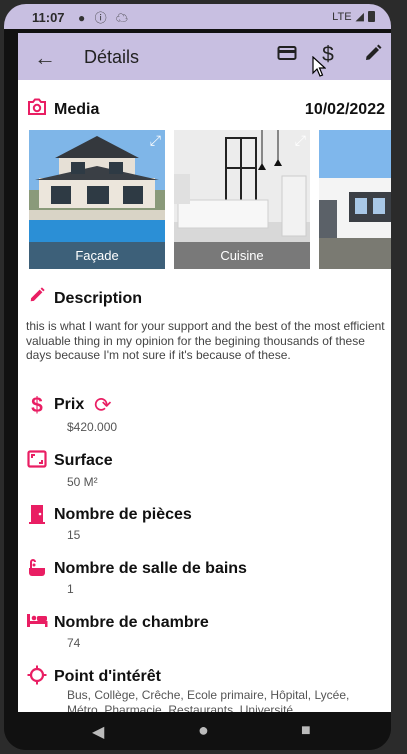 The height and width of the screenshot is (754, 407). Describe the element at coordinates (306, 731) in the screenshot. I see `nav-recents-icon: ■` at that location.